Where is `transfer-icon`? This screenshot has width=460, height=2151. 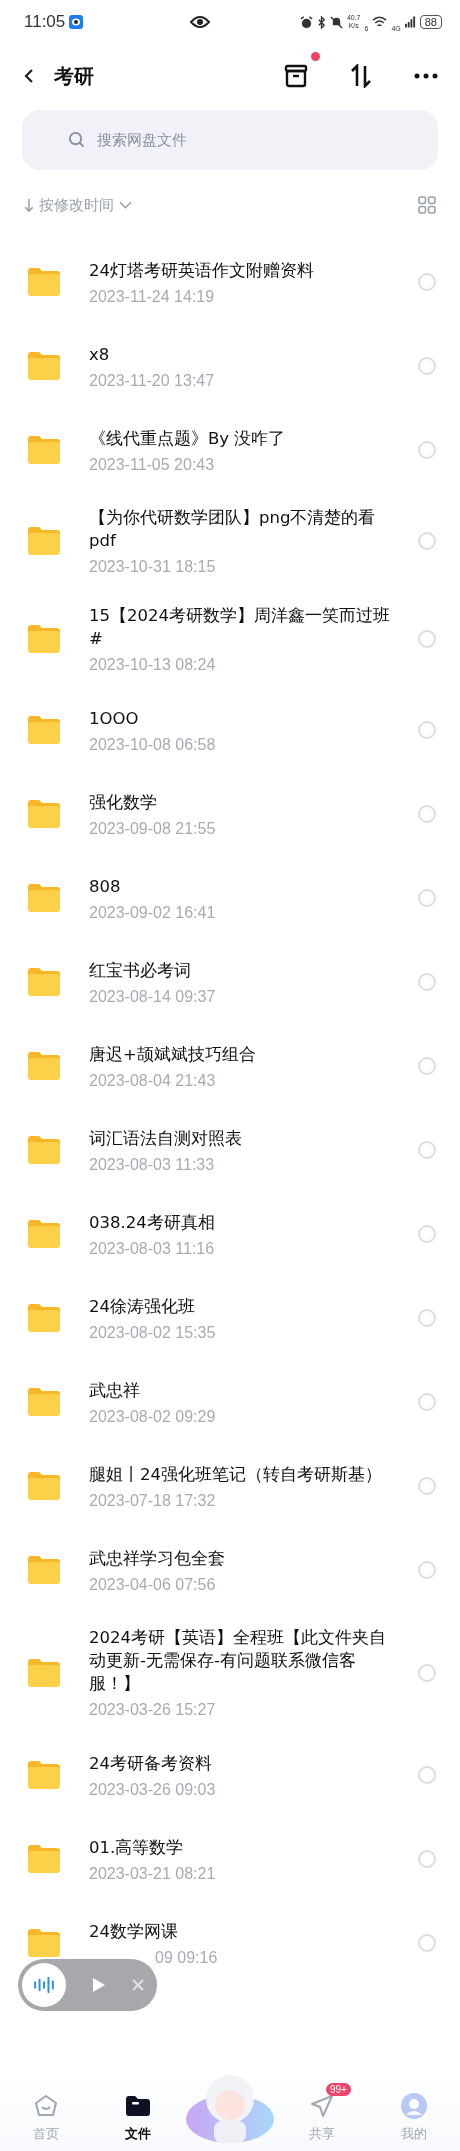 transfer-icon is located at coordinates (361, 76).